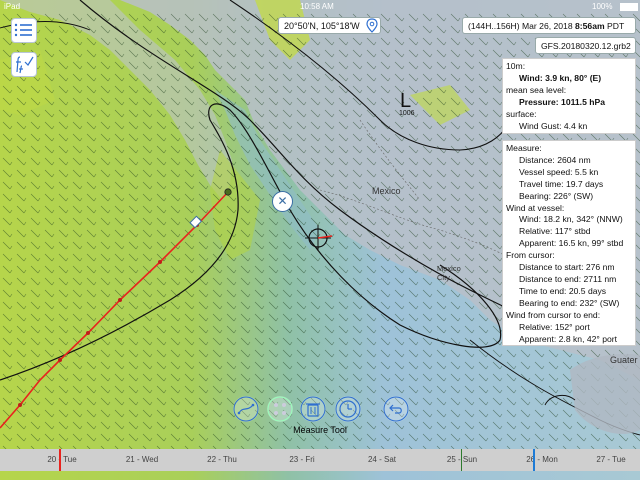  Describe the element at coordinates (560, 77) in the screenshot. I see `wind-value: Wind: 3.9 kn, 80° (E)` at that location.